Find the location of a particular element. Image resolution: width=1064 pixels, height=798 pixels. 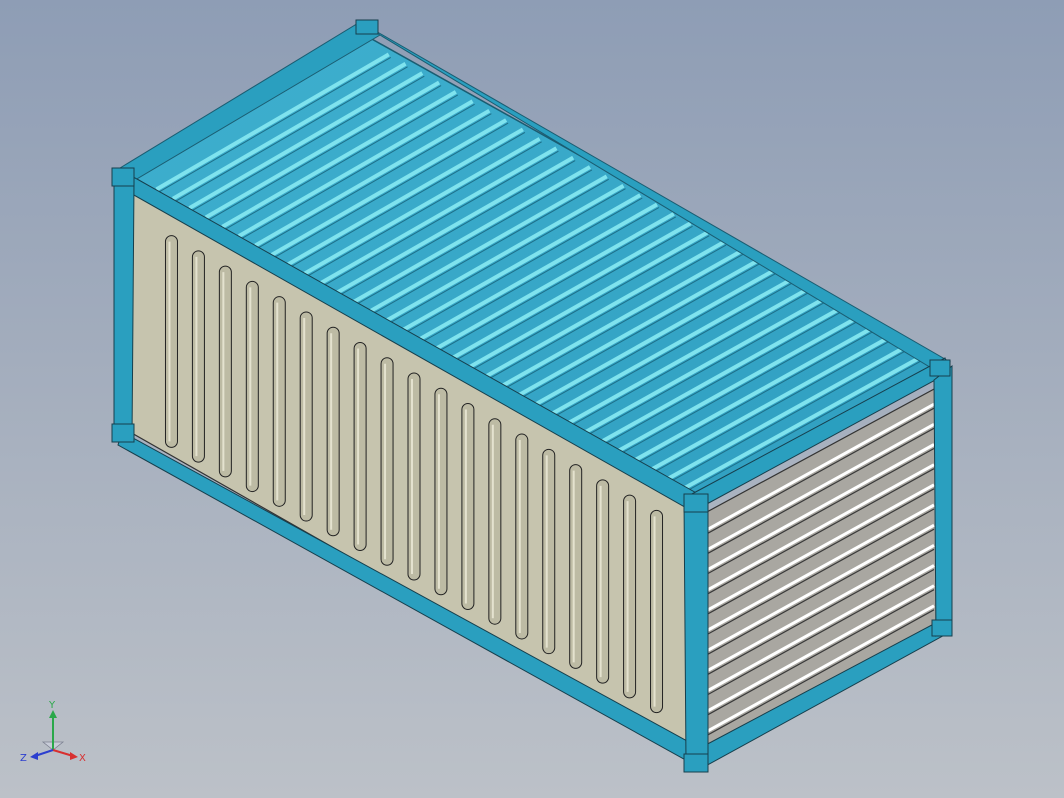

orientation-triad: Y X Z is located at coordinates (53, 735).